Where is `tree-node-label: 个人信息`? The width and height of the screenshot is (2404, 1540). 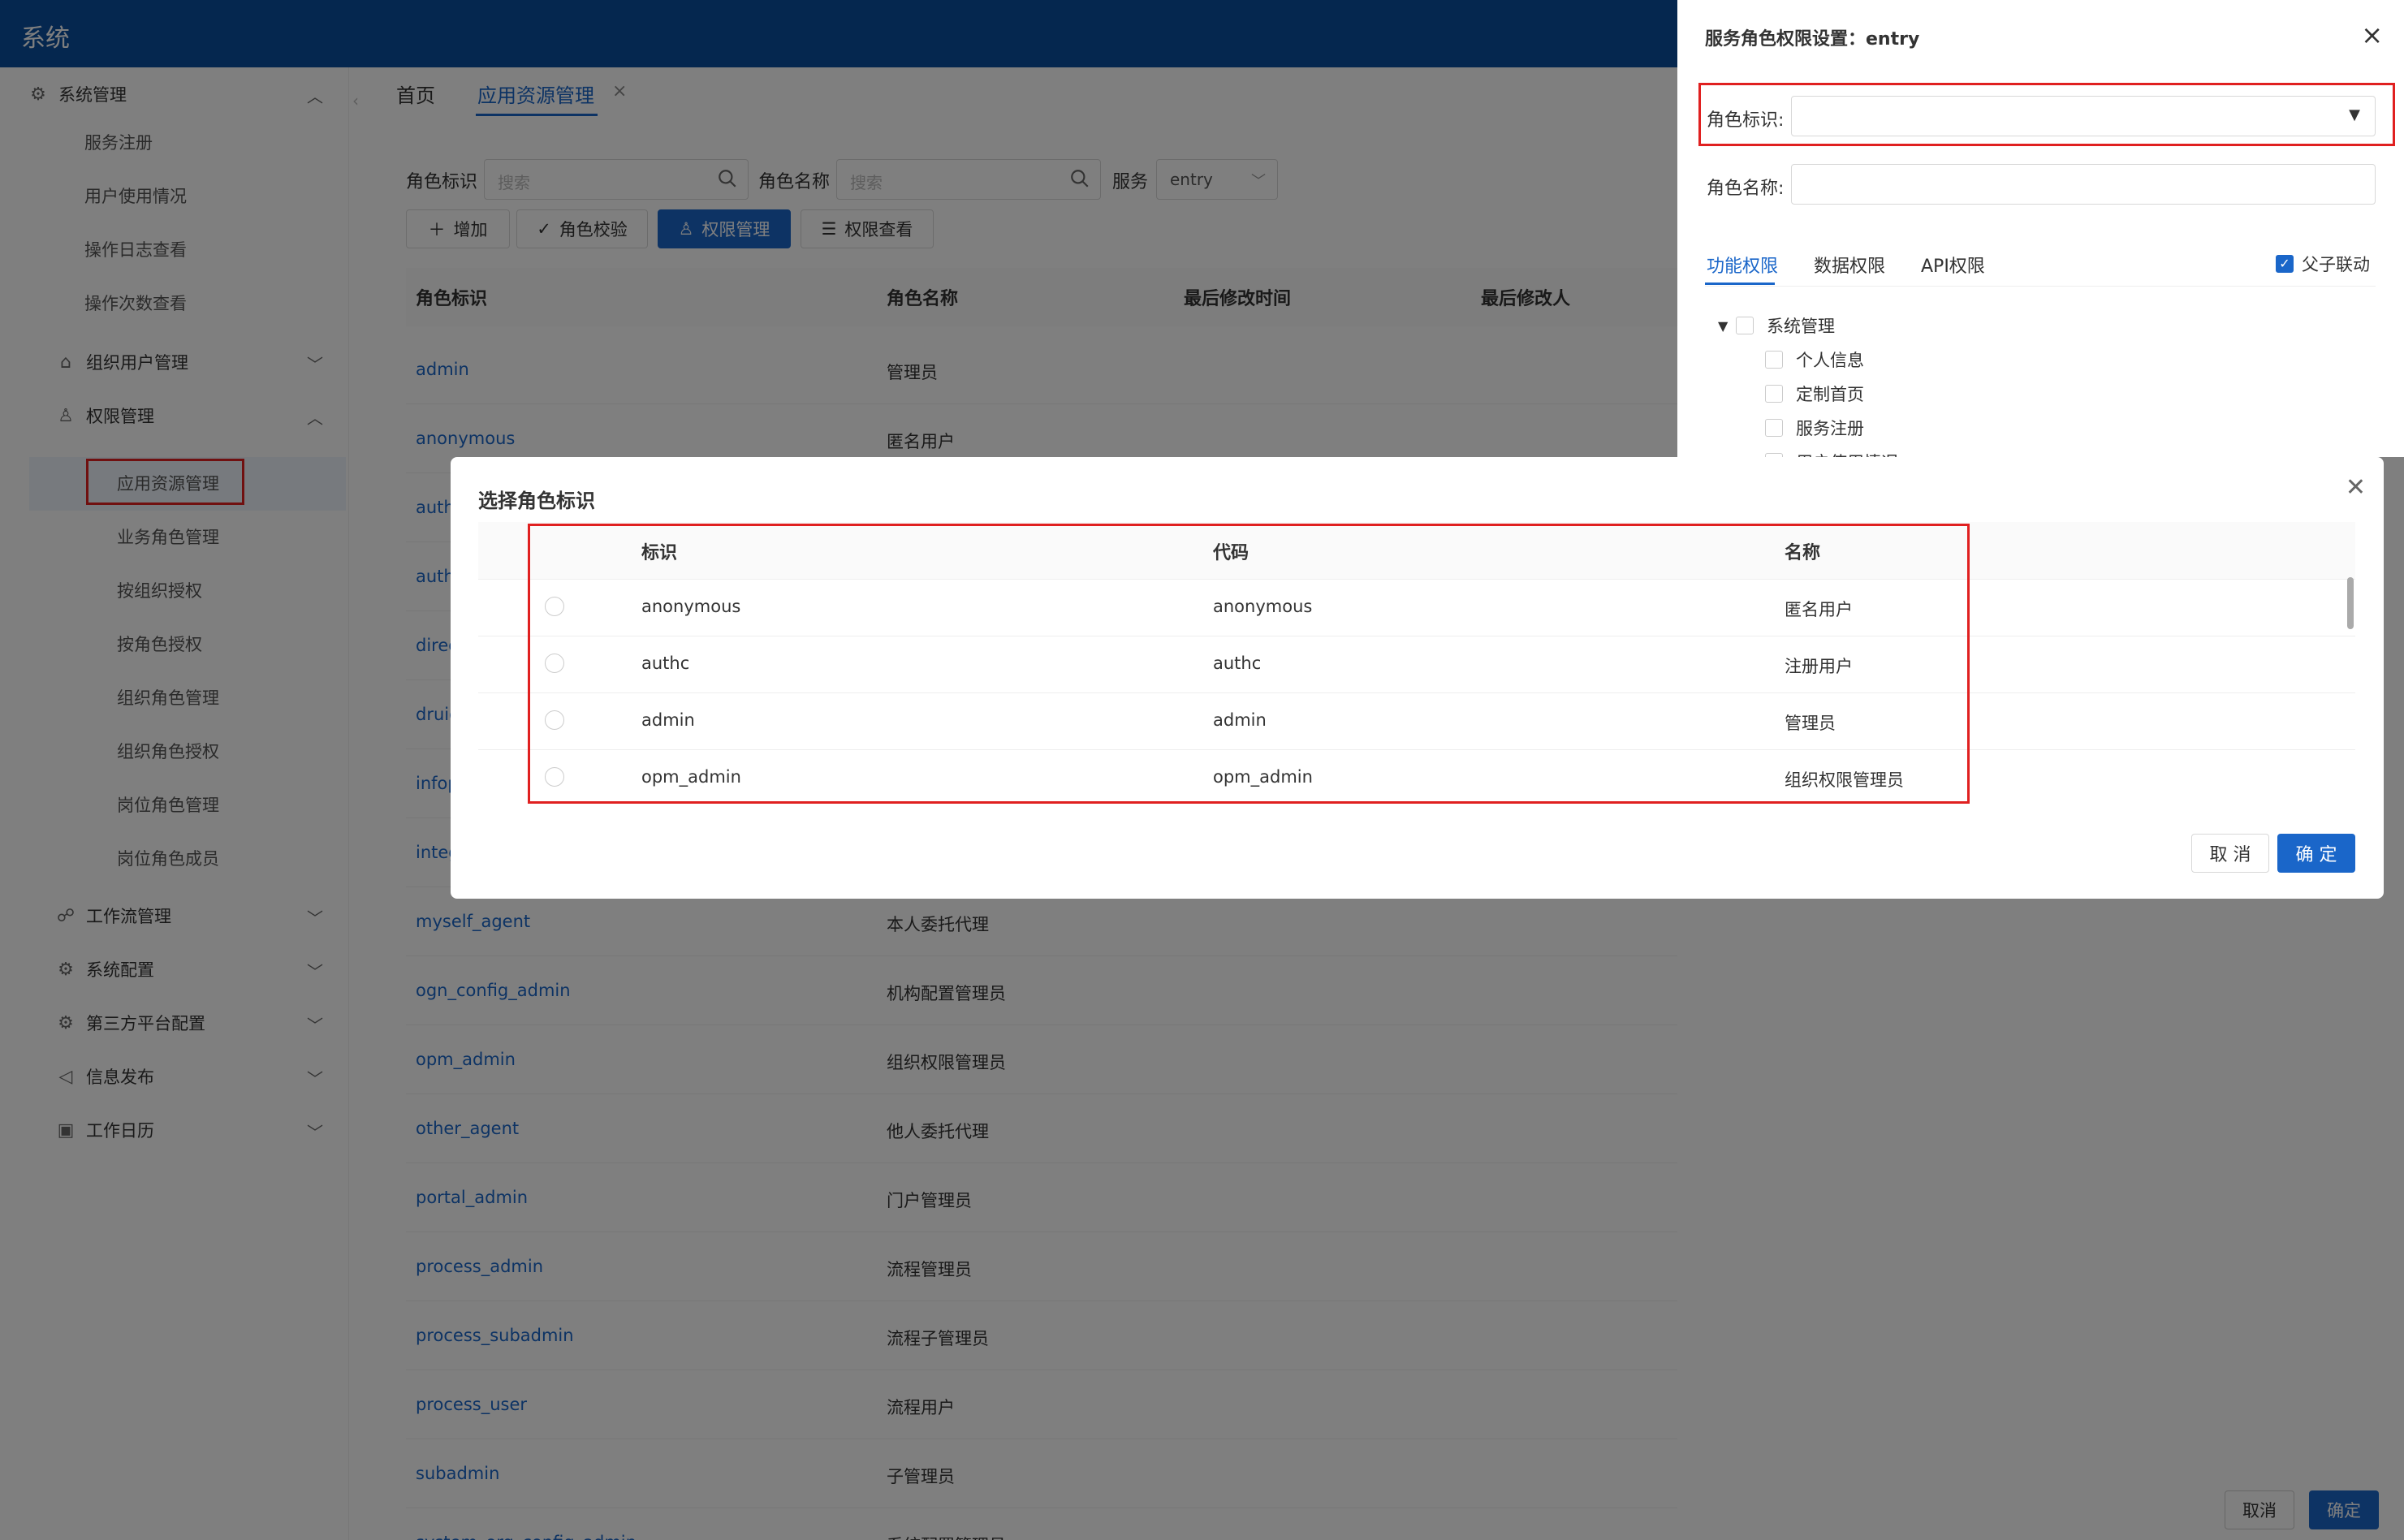 tree-node-label: 个人信息 is located at coordinates (1830, 361).